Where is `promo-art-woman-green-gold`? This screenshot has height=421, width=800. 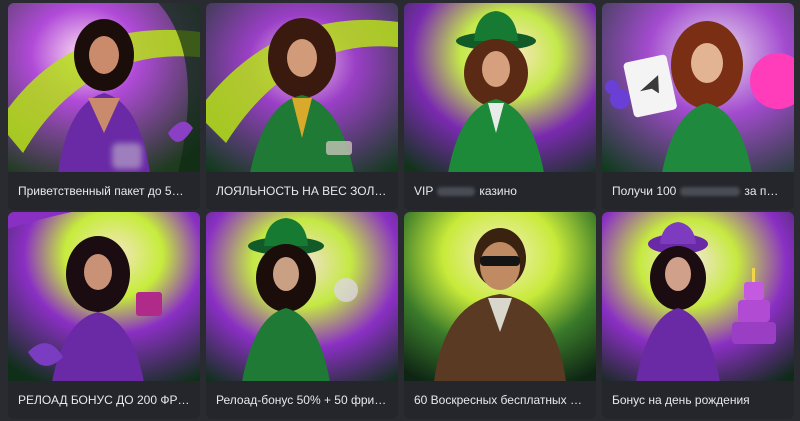
promo-art-woman-green-gold is located at coordinates (302, 88).